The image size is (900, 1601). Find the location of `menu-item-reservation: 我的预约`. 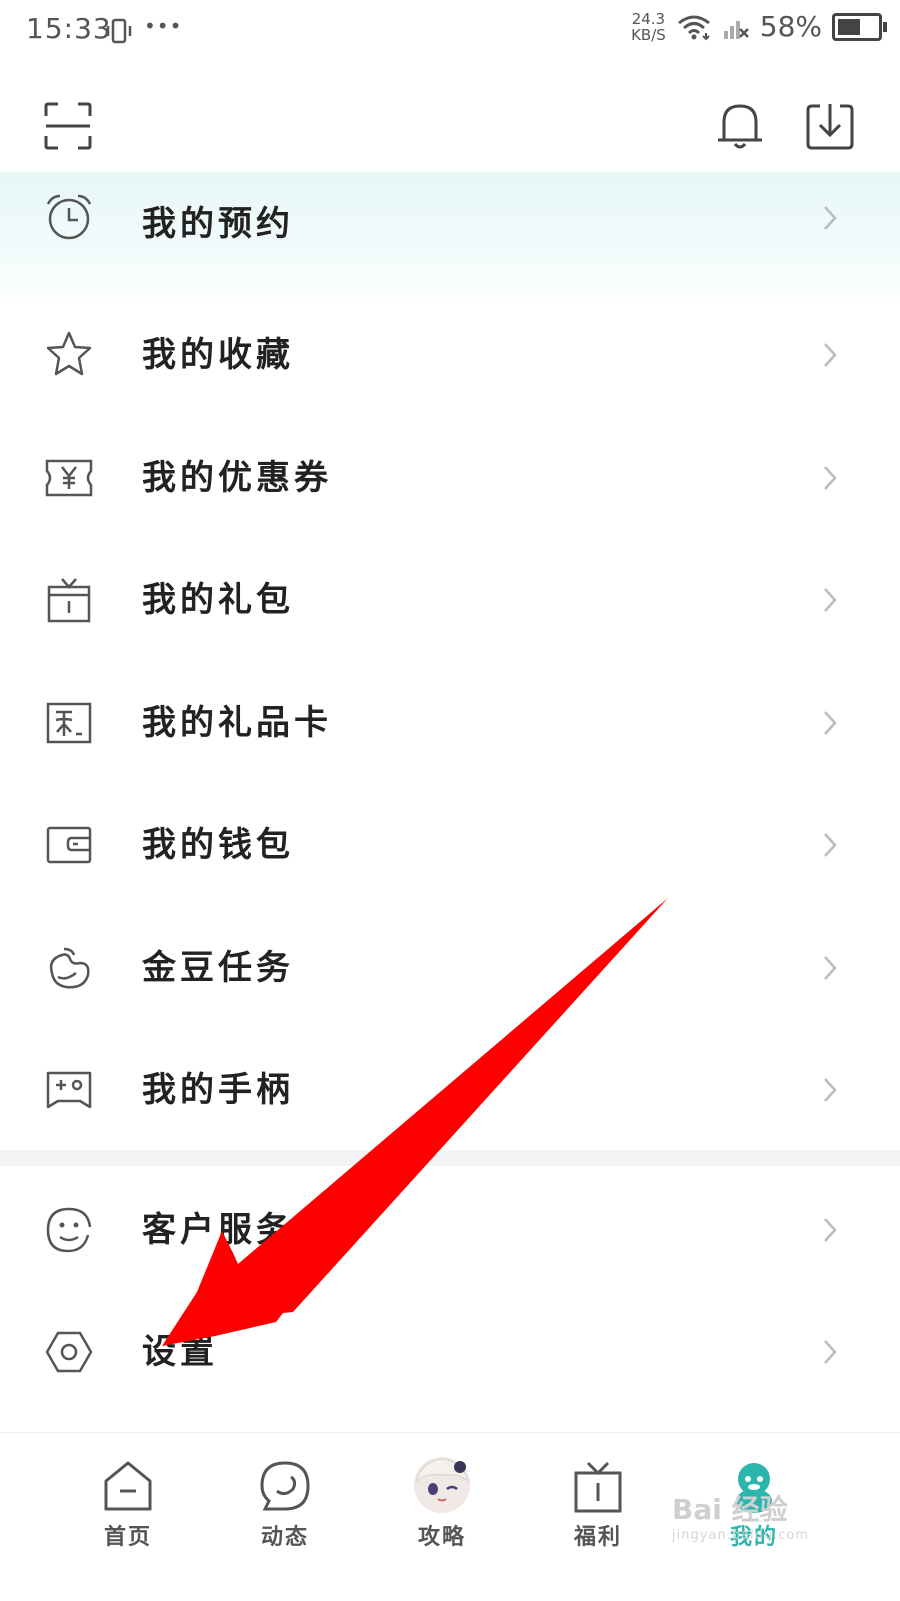

menu-item-reservation: 我的预约 is located at coordinates (450, 240).